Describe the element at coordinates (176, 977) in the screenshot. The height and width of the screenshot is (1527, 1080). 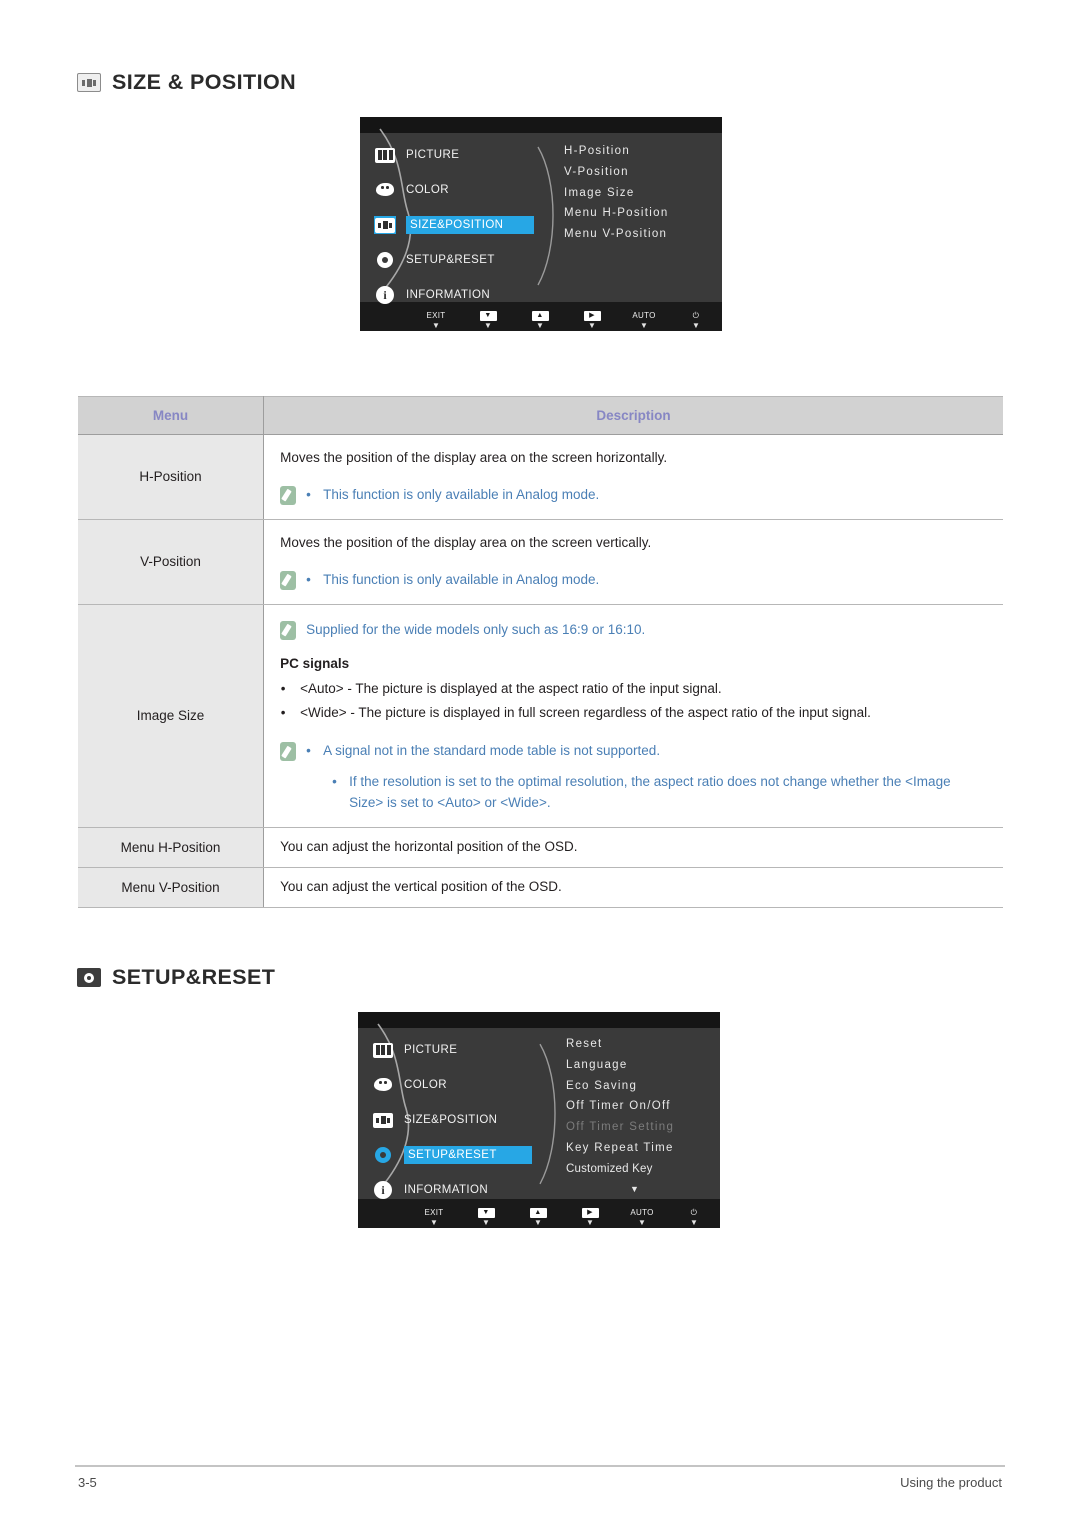
I see `section-heading-setup-reset: SETUP&RESET` at that location.